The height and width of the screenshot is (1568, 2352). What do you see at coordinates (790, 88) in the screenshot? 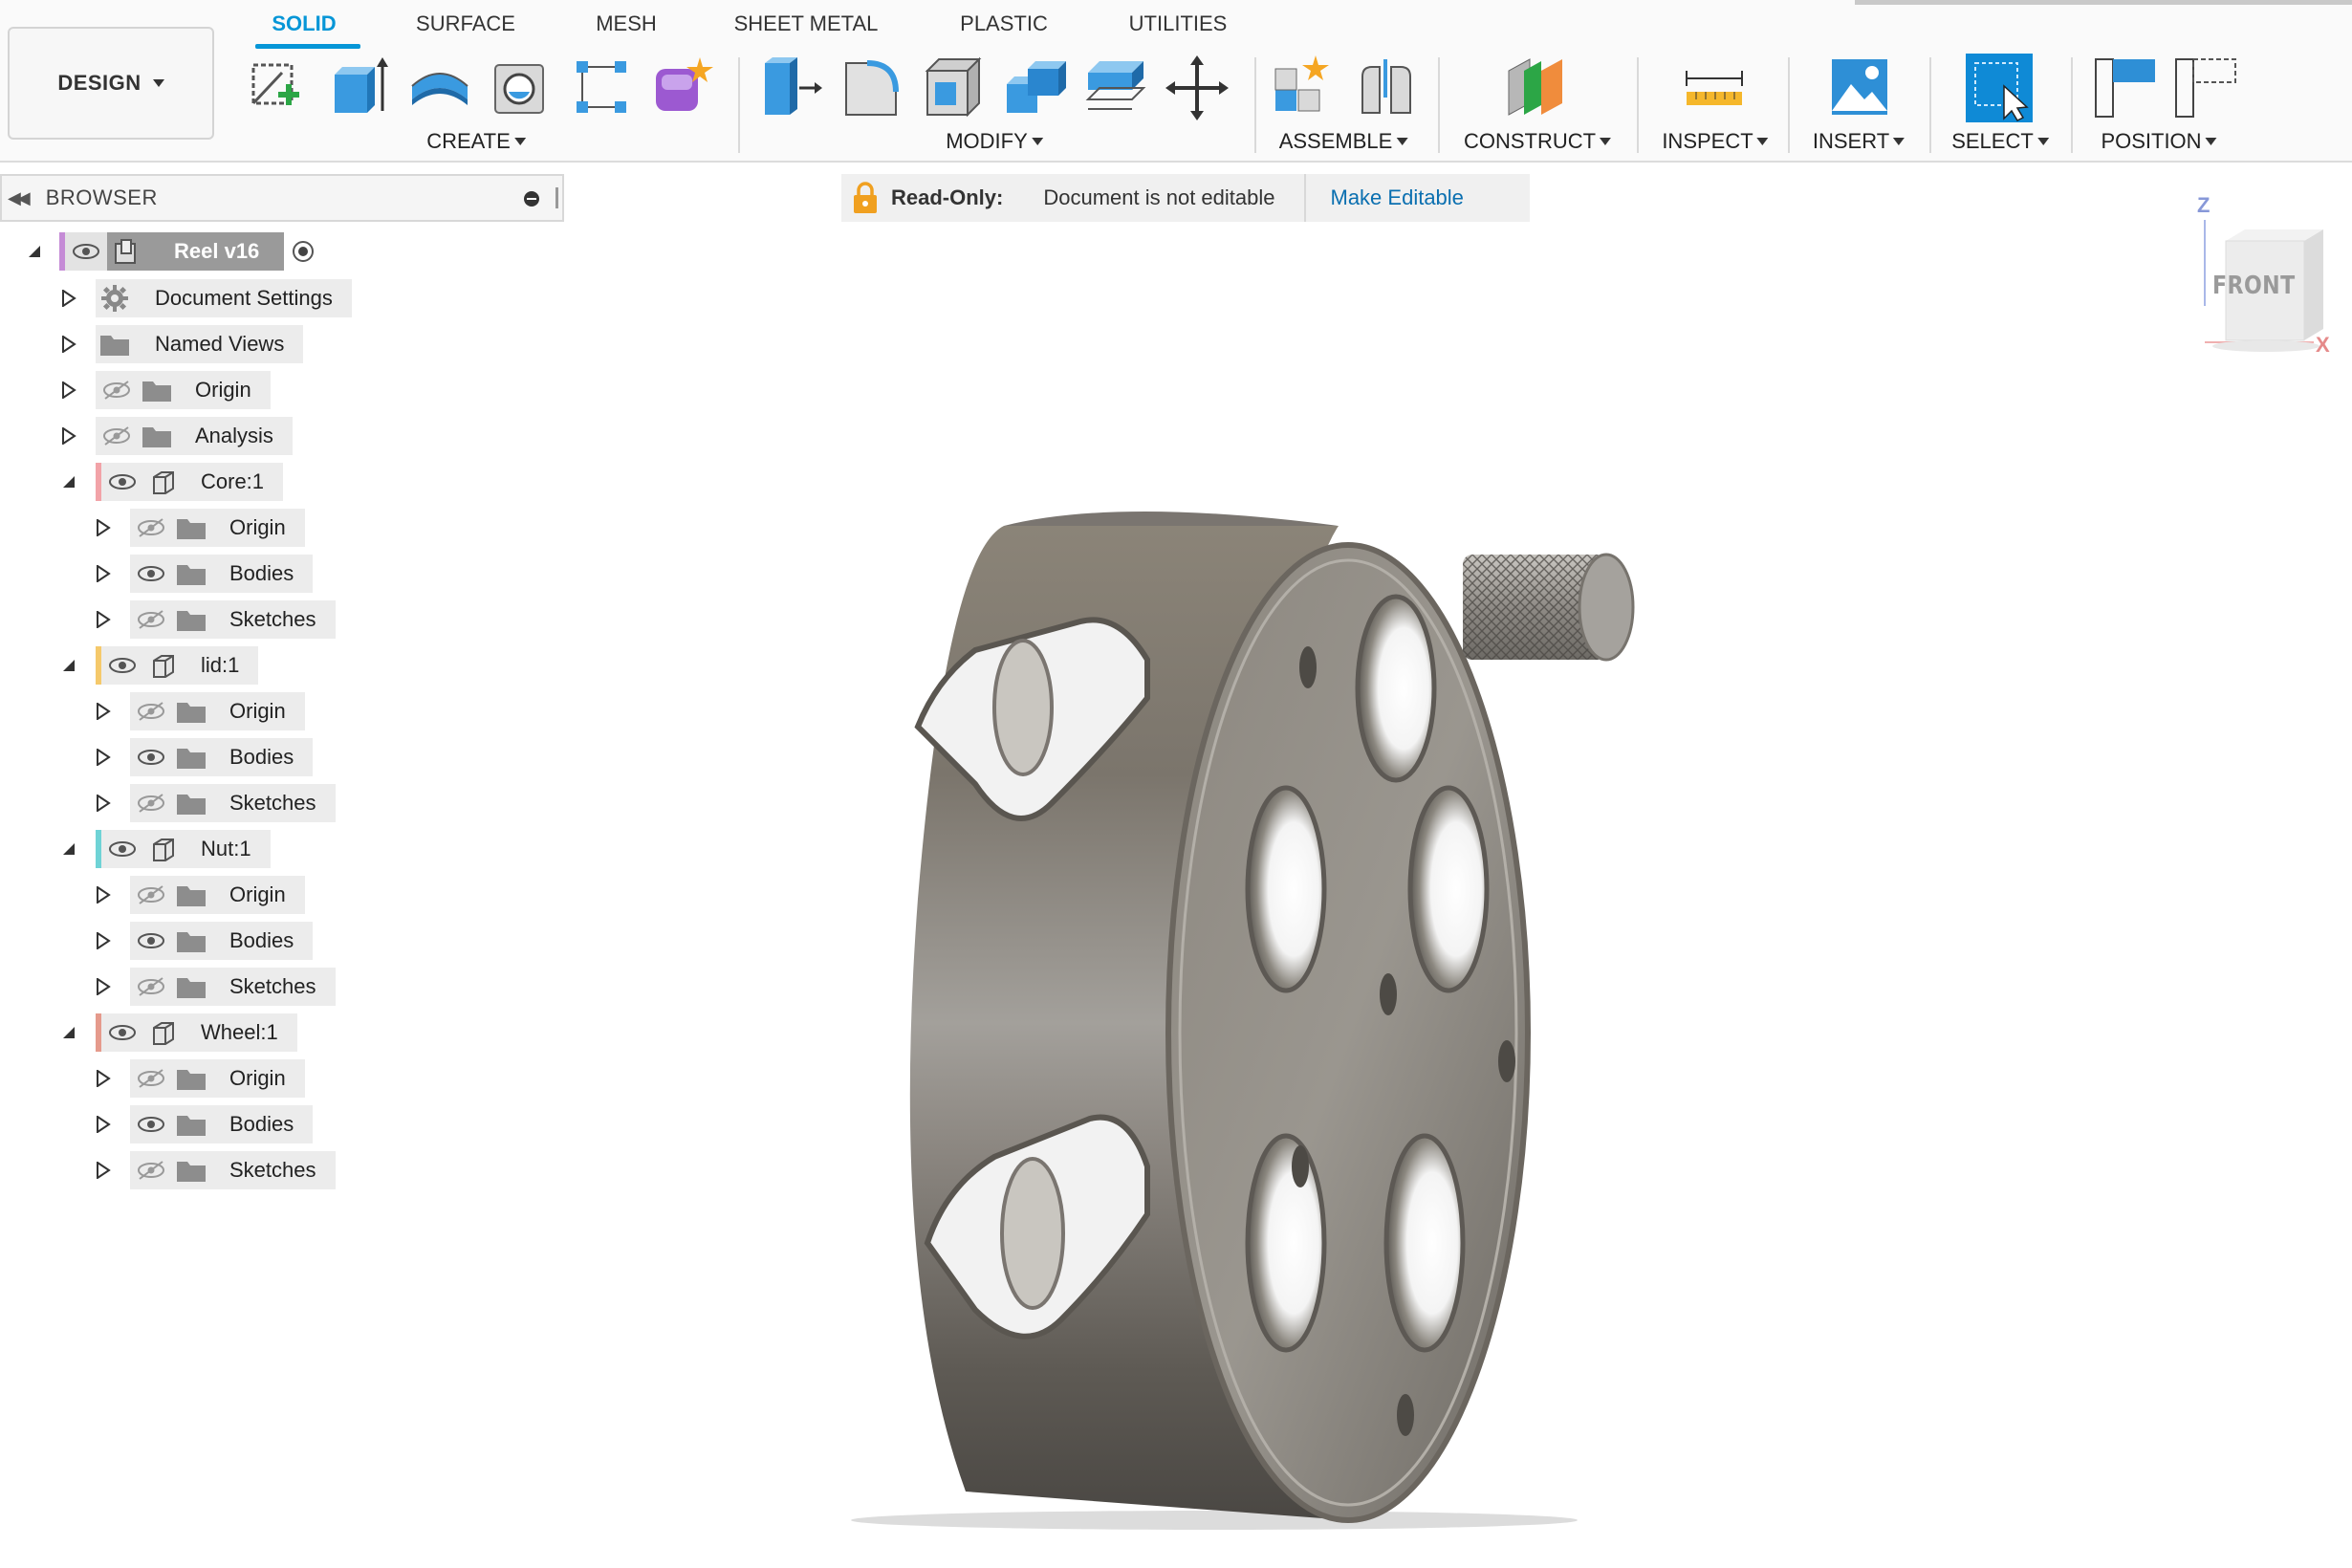
I see `press-pull-icon` at bounding box center [790, 88].